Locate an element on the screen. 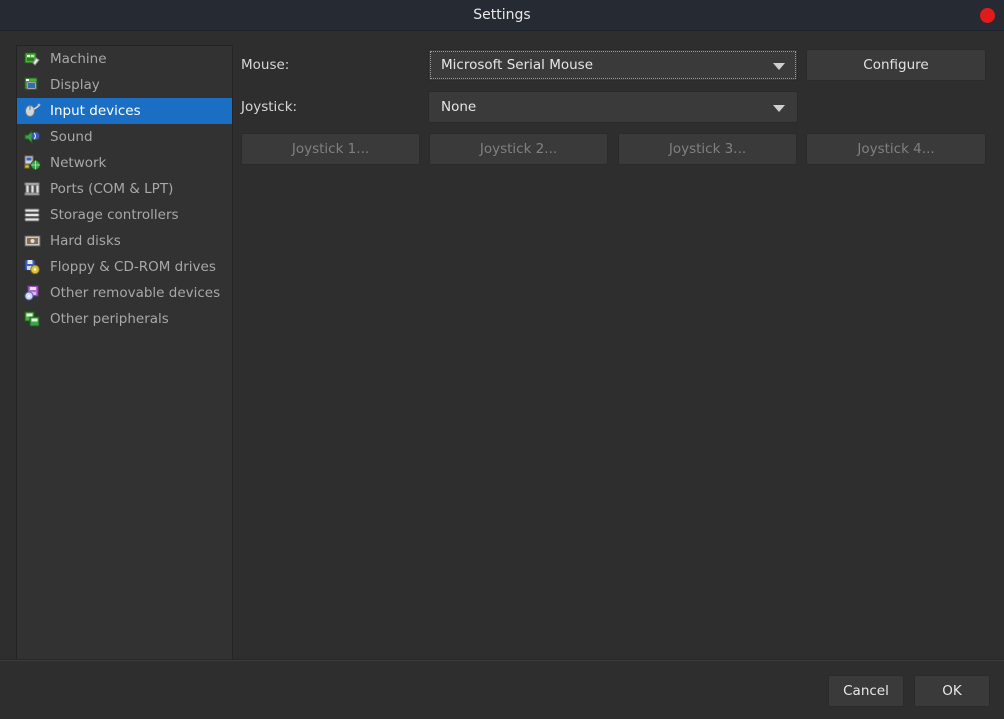 This screenshot has height=719, width=1004. network-icon is located at coordinates (32, 163).